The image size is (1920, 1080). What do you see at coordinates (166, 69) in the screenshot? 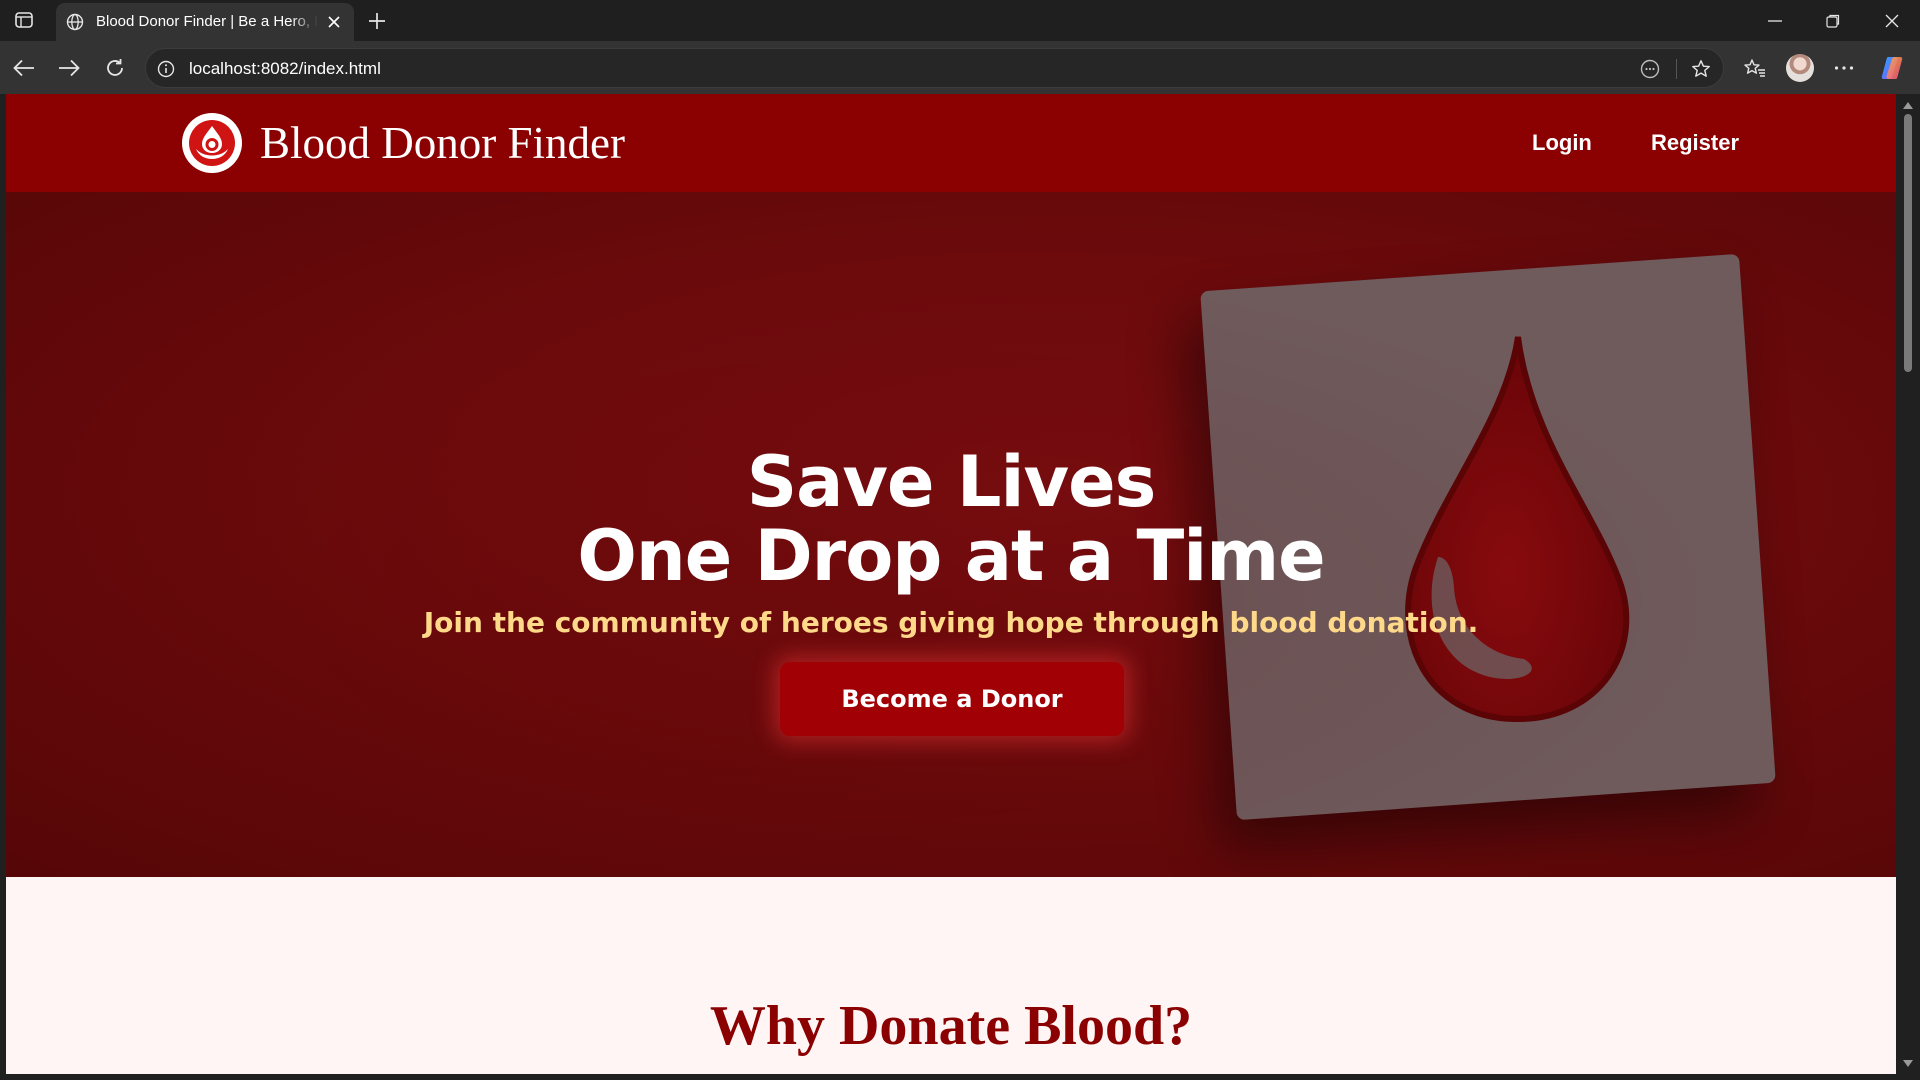
I see `site-info-icon` at bounding box center [166, 69].